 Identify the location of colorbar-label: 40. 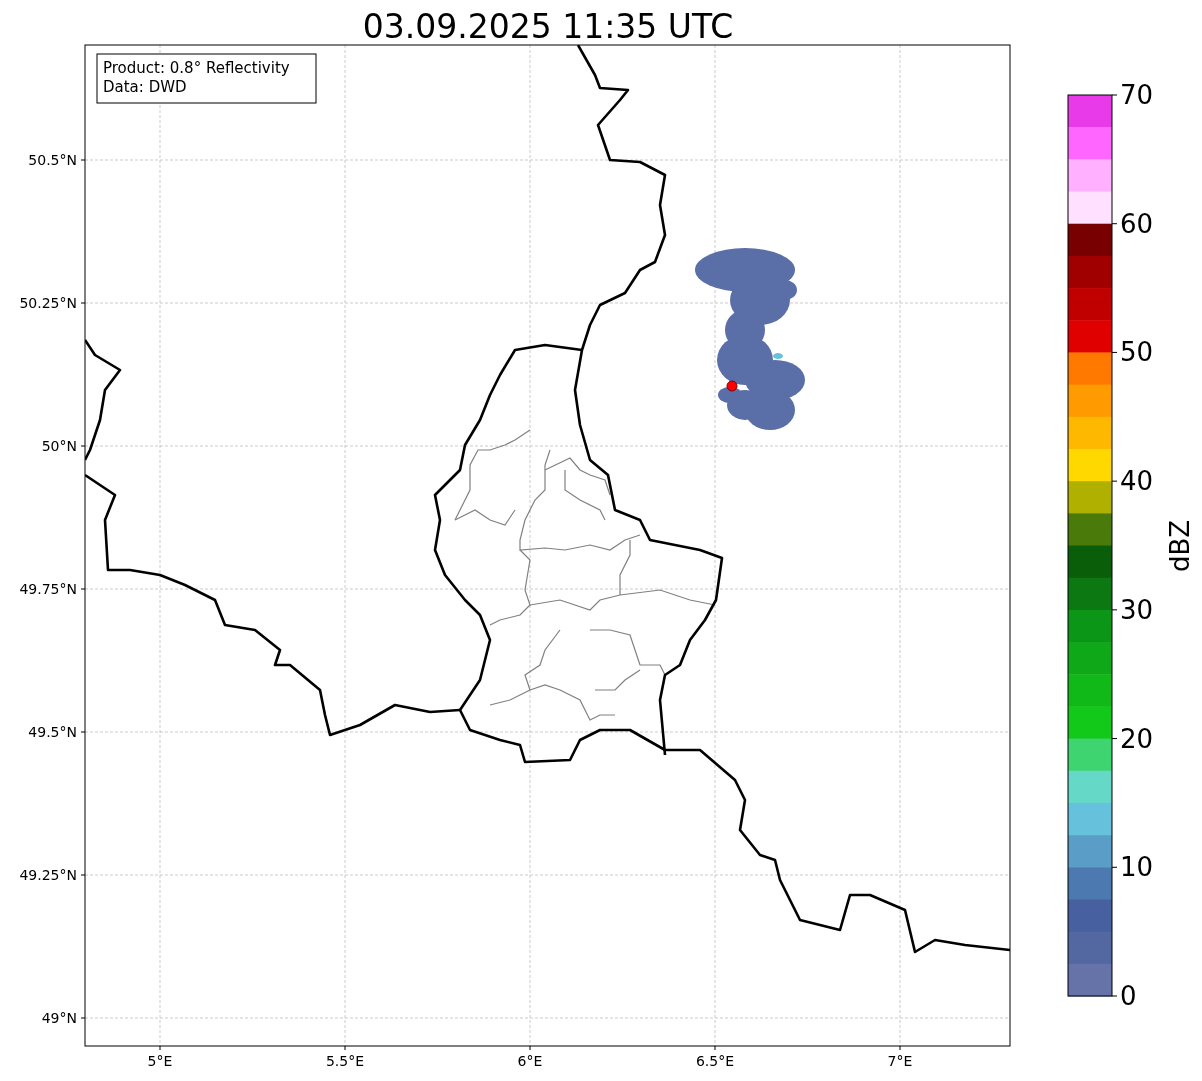
(1137, 481).